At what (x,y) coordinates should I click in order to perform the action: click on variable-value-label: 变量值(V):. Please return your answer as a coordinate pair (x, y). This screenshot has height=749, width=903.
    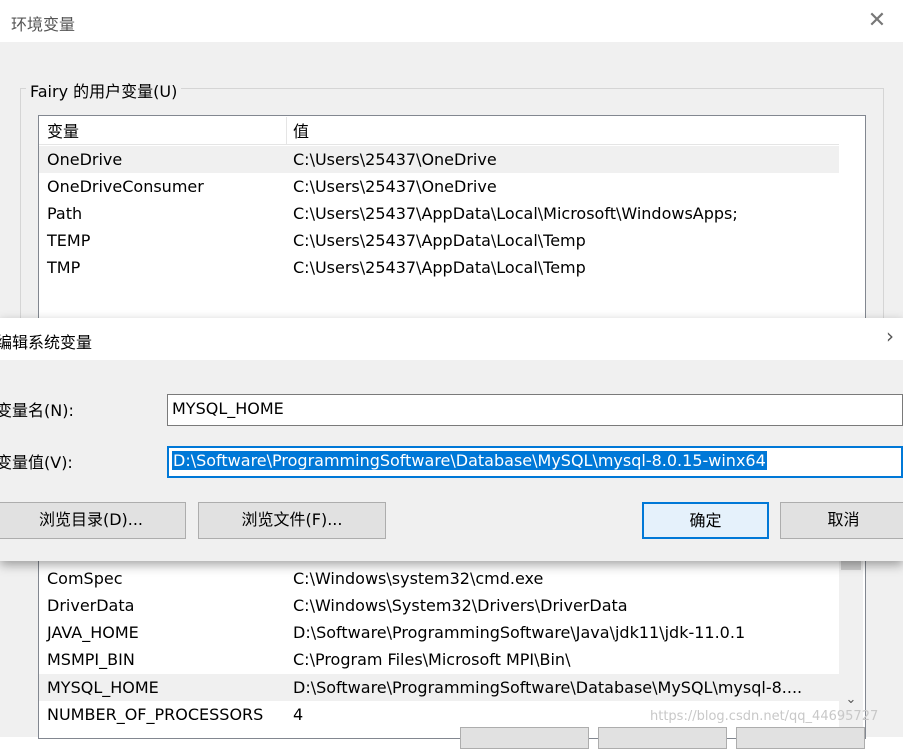
    Looking at the image, I should click on (36, 462).